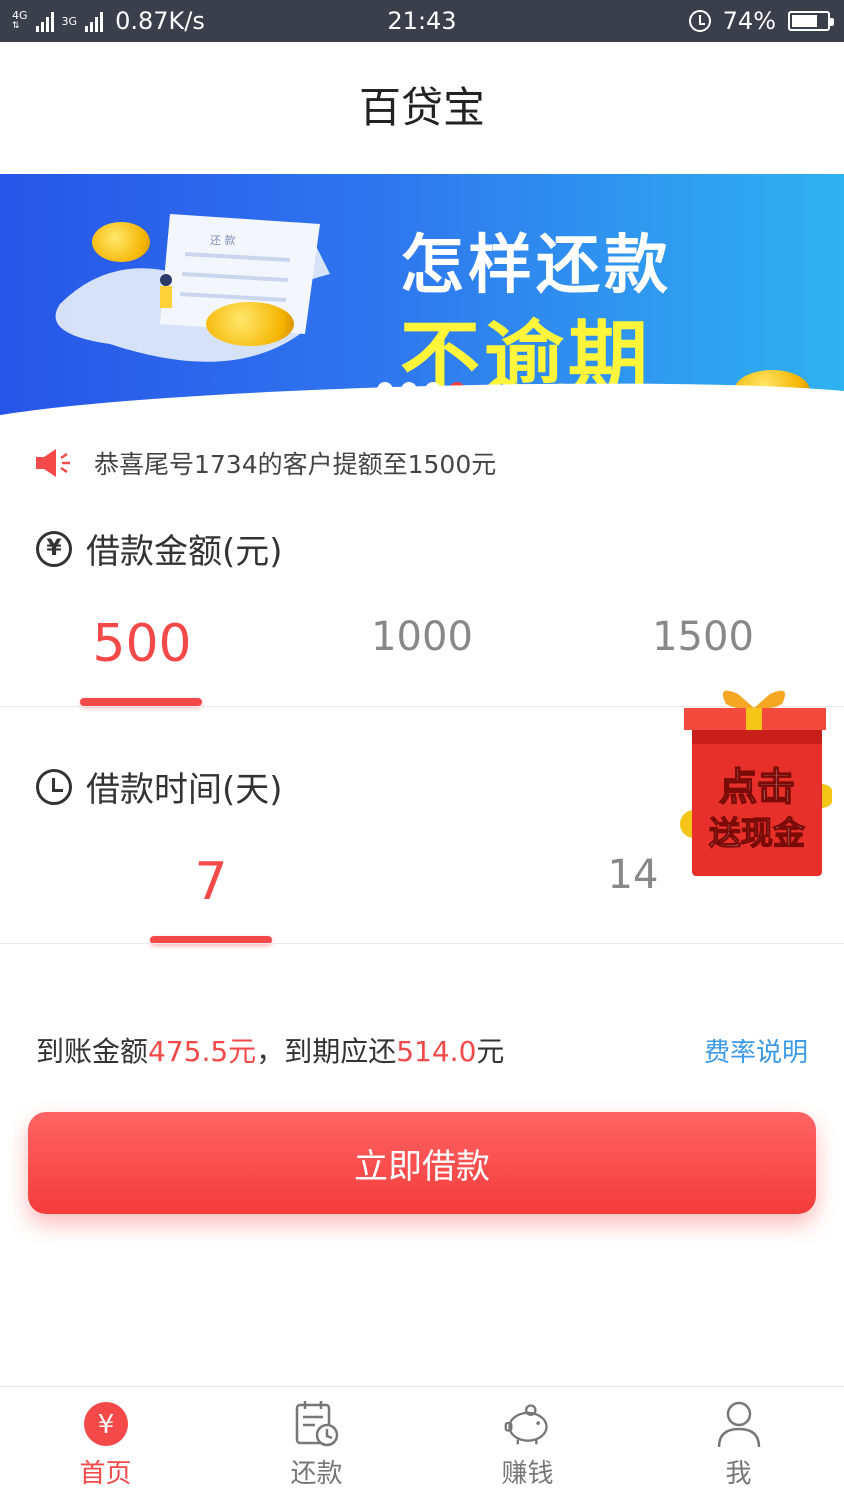 The height and width of the screenshot is (1500, 844). I want to click on received-label: 到账金额, so click(92, 1051).